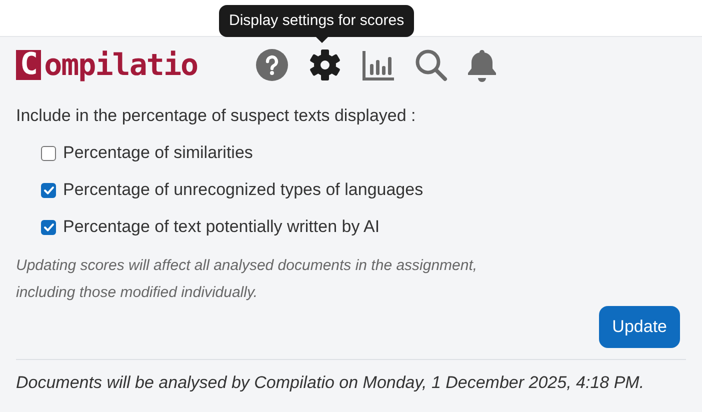 The height and width of the screenshot is (412, 702). I want to click on footer-text: Documents will be analysed by Compilatio on Monday, 1 December 2025, 4:18 PM., so click(331, 383).